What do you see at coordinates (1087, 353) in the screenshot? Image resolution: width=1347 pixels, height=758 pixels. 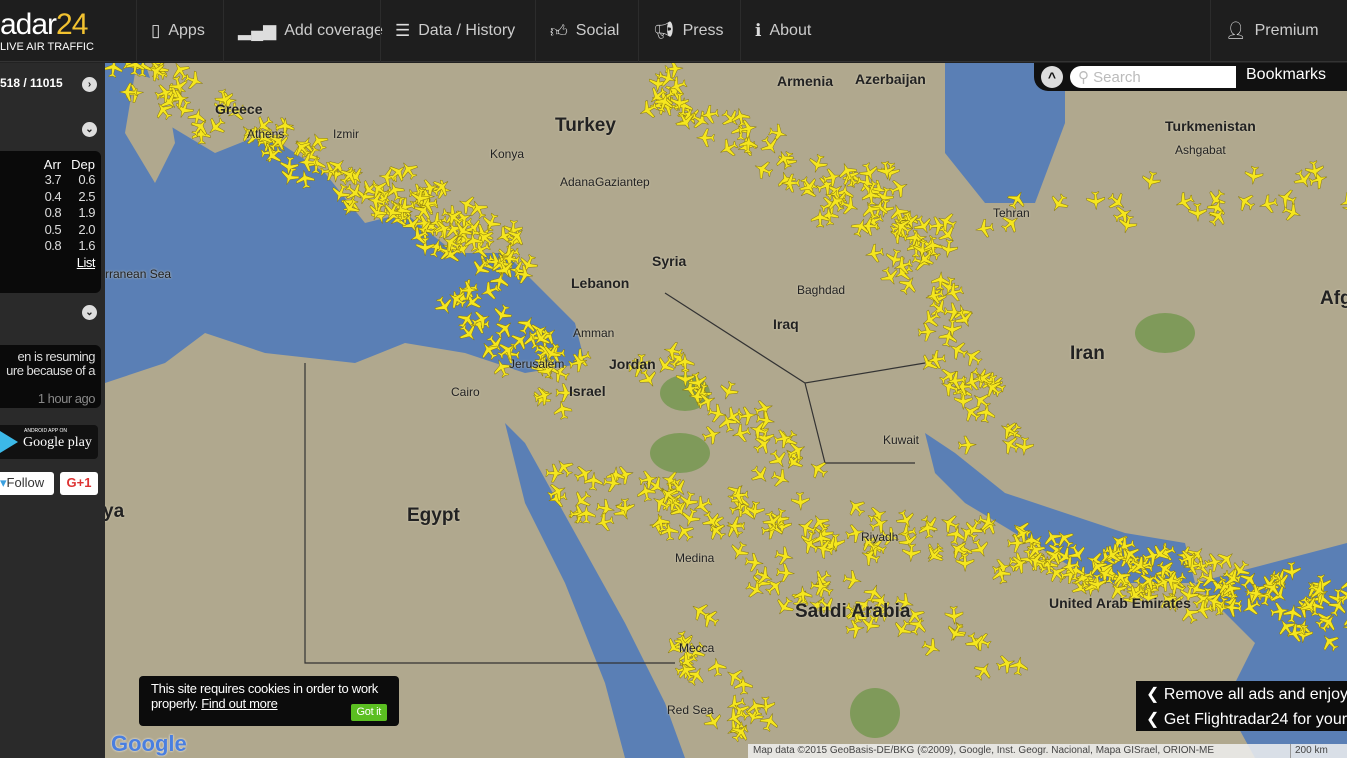 I see `map-label: Iran` at bounding box center [1087, 353].